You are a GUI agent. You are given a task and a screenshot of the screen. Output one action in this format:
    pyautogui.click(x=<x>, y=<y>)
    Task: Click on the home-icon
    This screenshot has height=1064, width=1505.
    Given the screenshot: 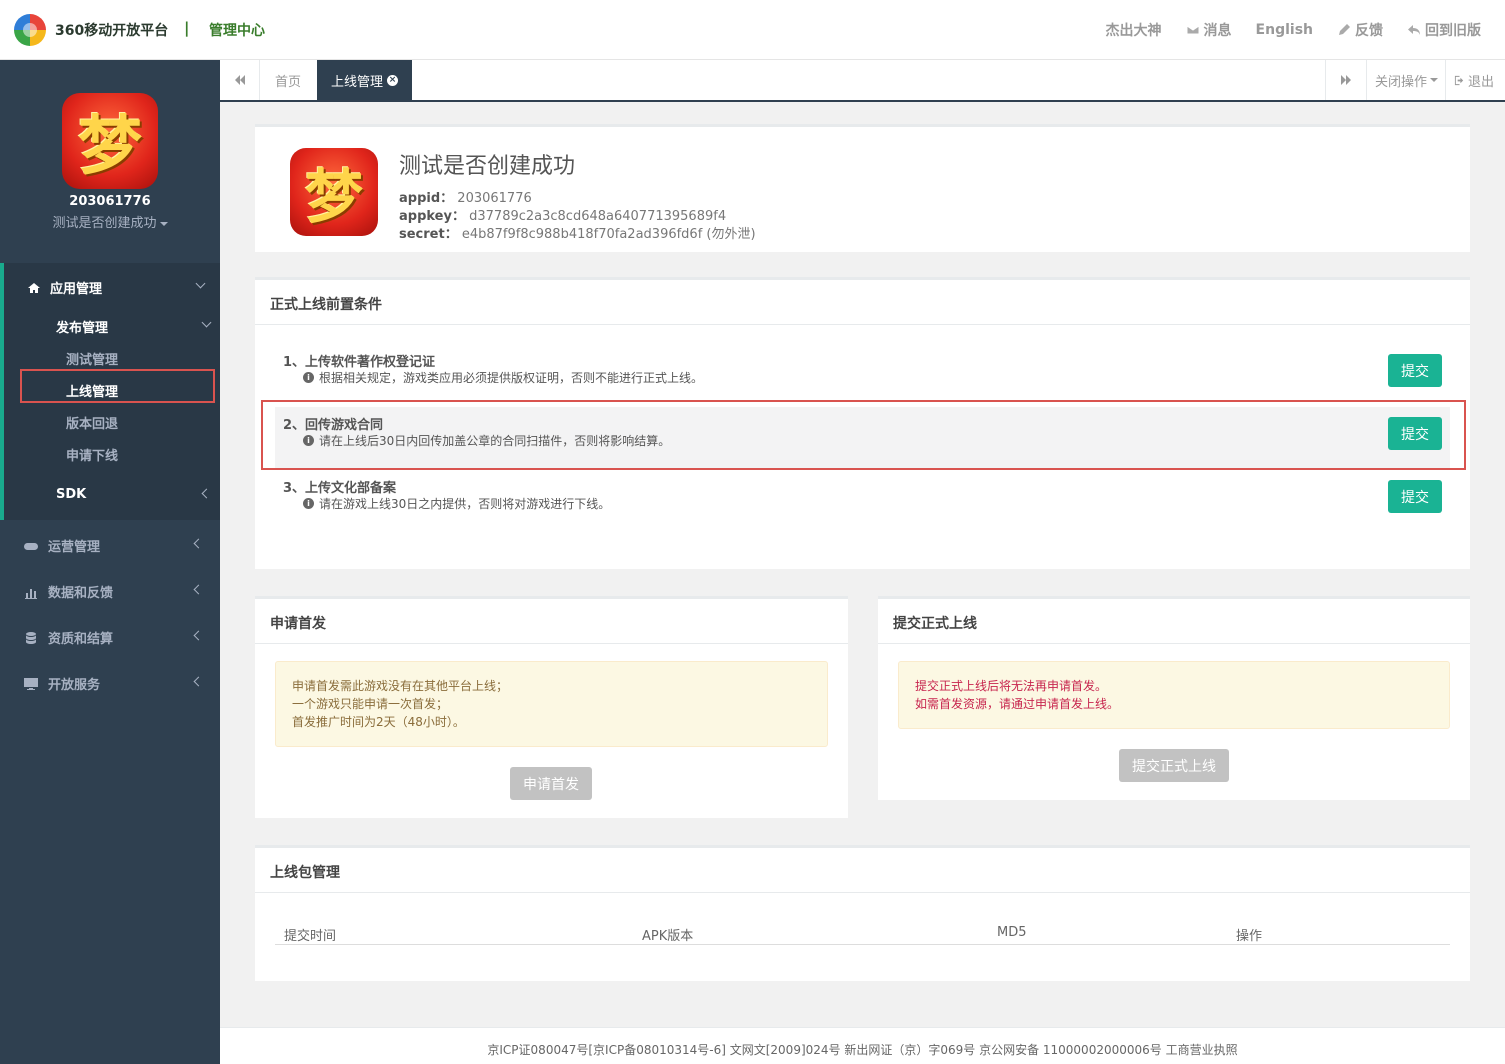 What is the action you would take?
    pyautogui.click(x=34, y=287)
    